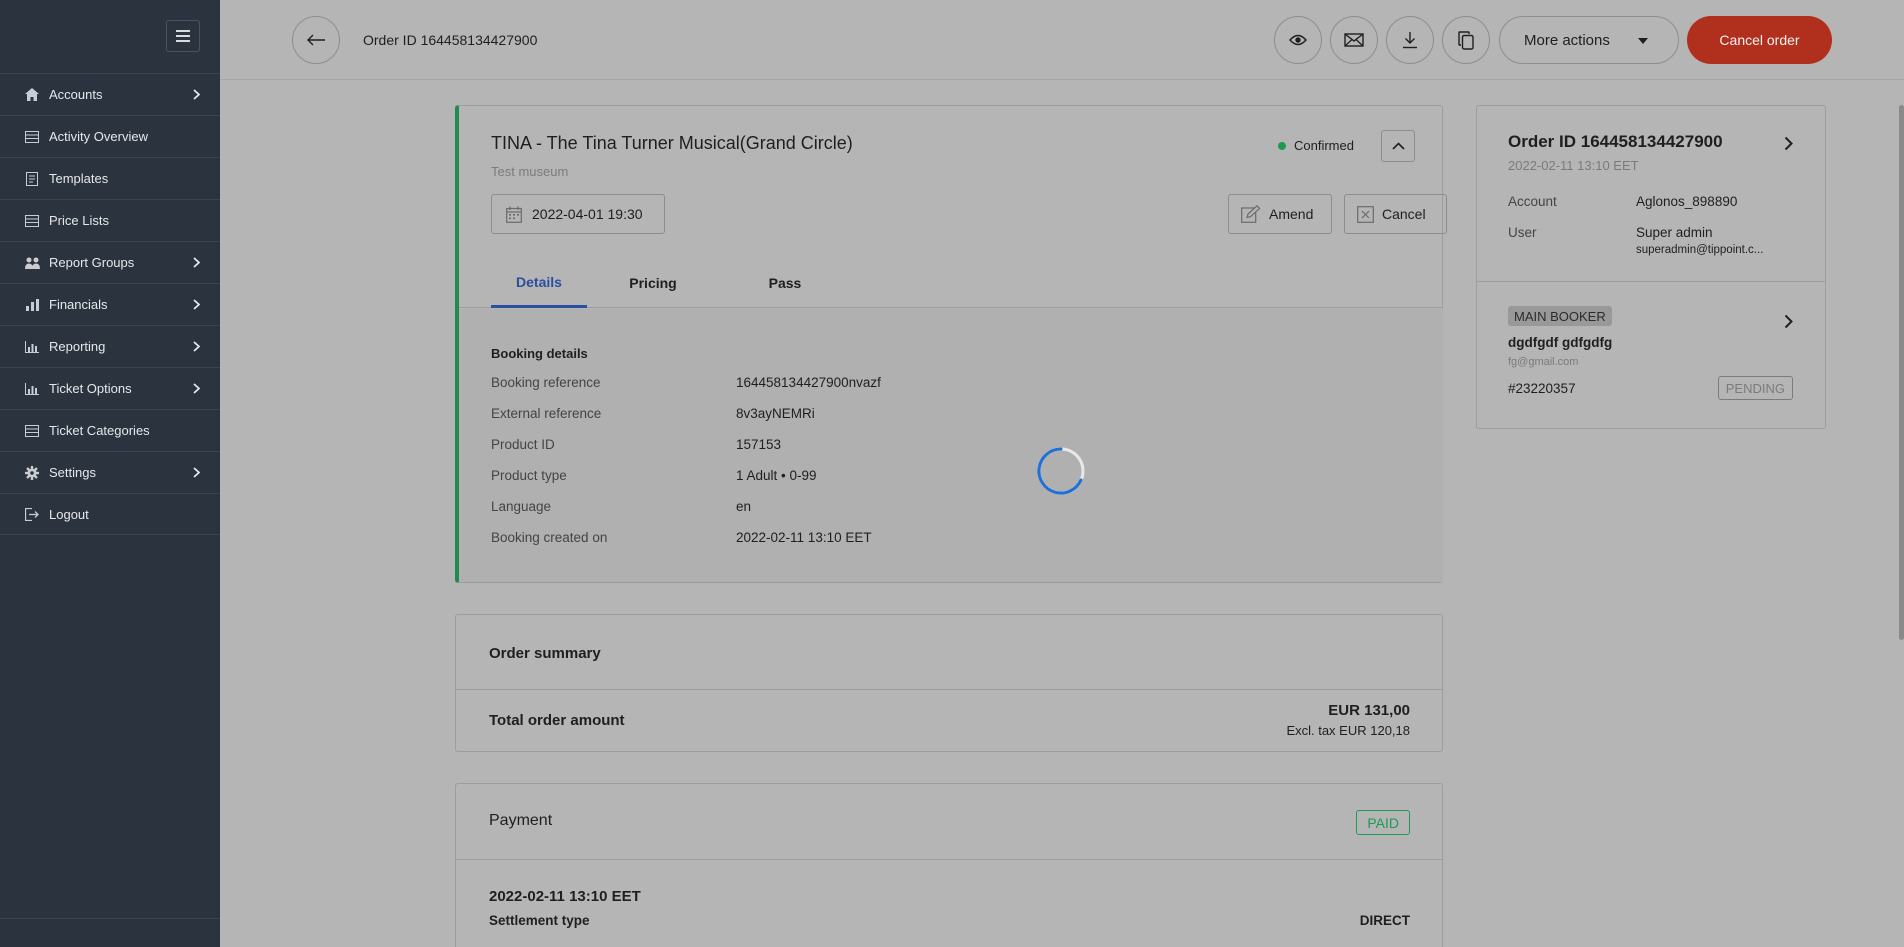  I want to click on gear-icon, so click(32, 473).